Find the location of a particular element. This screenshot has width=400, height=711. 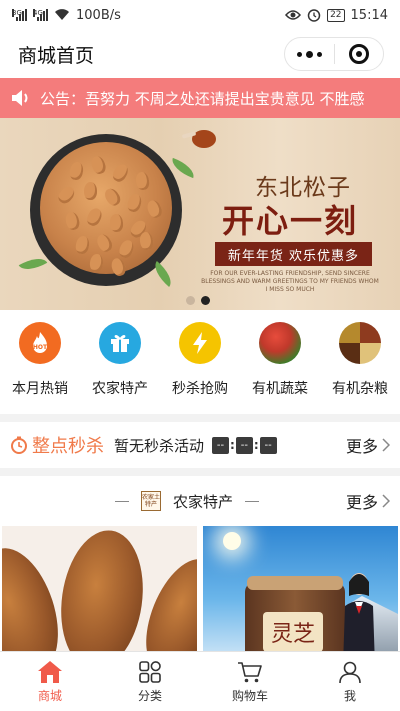

grains-icon is located at coordinates (360, 343).